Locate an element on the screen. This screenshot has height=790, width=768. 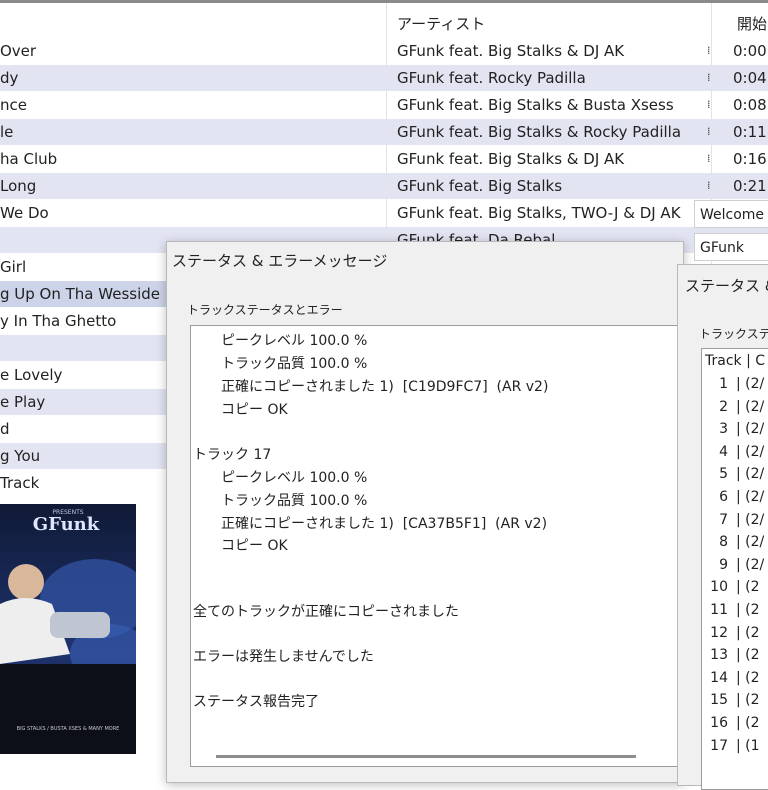
track-title: dy is located at coordinates (9, 78).